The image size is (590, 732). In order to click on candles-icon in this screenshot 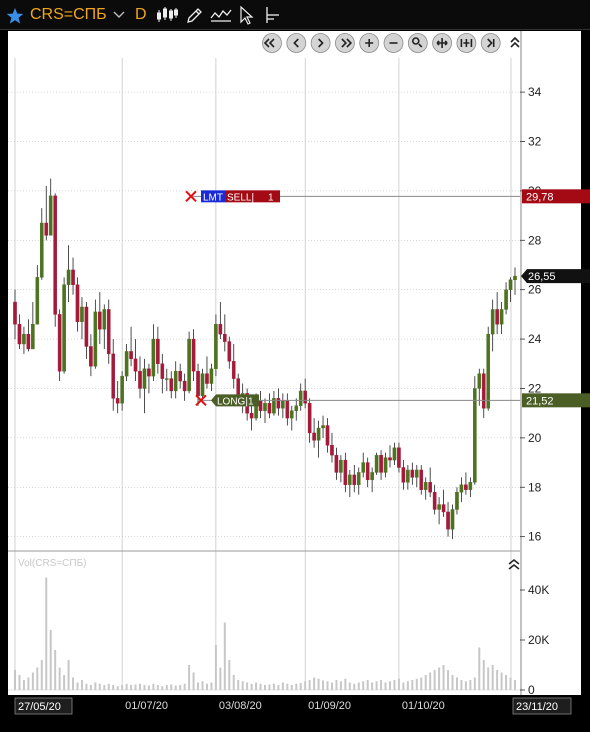, I will do `click(167, 15)`.